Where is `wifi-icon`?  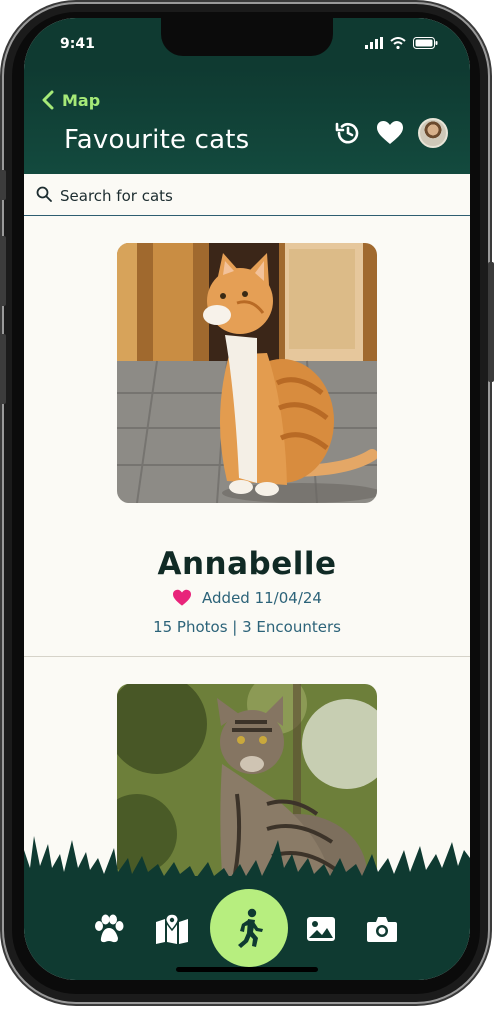 wifi-icon is located at coordinates (398, 43).